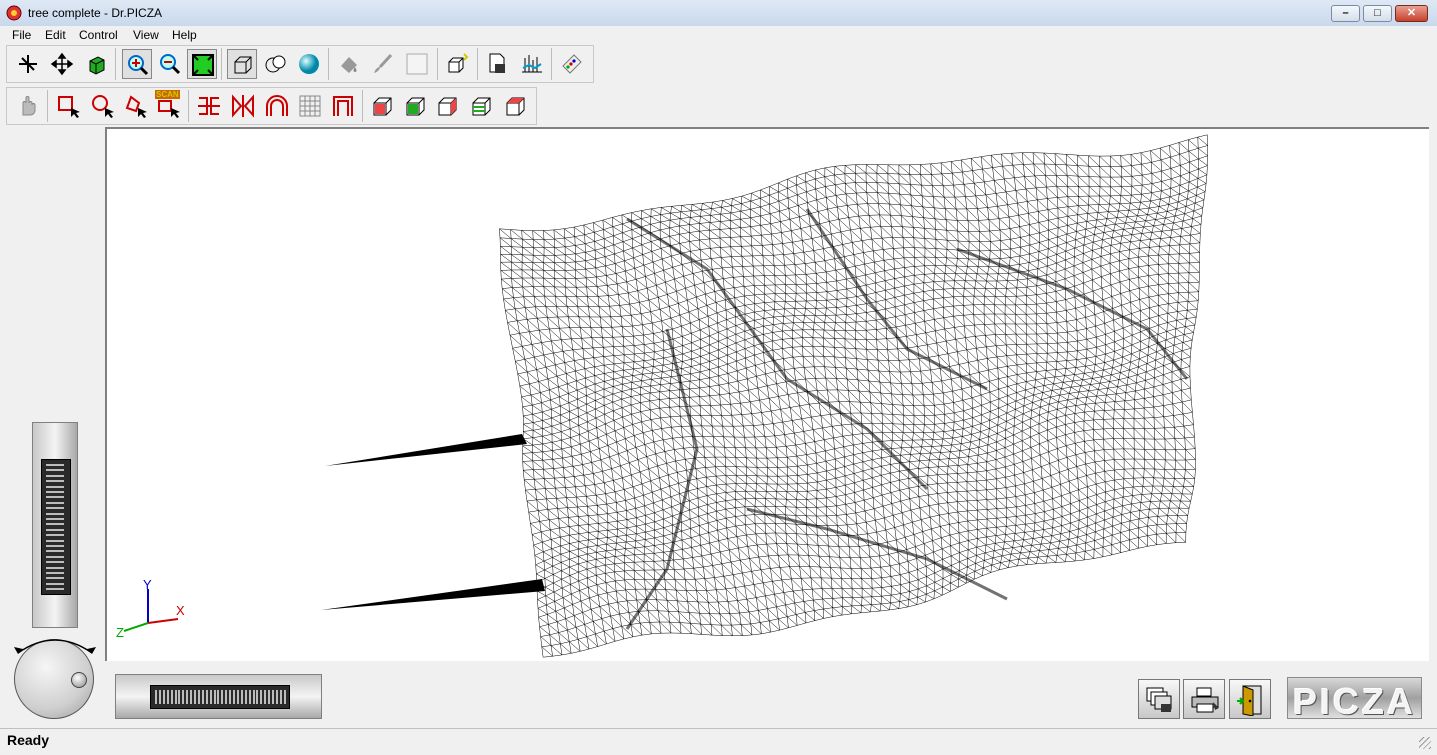 Image resolution: width=1437 pixels, height=755 pixels. I want to click on hand-button, so click(28, 106).